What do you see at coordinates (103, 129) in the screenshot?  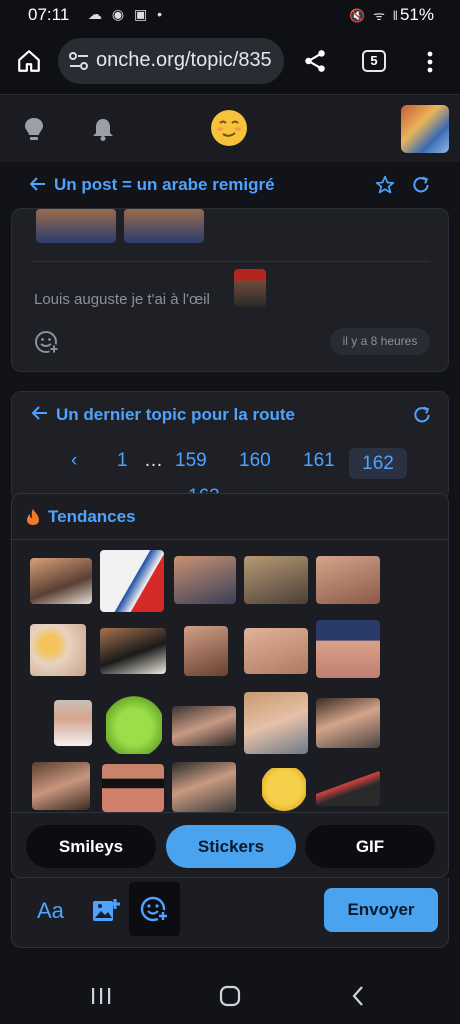 I see `bell-icon` at bounding box center [103, 129].